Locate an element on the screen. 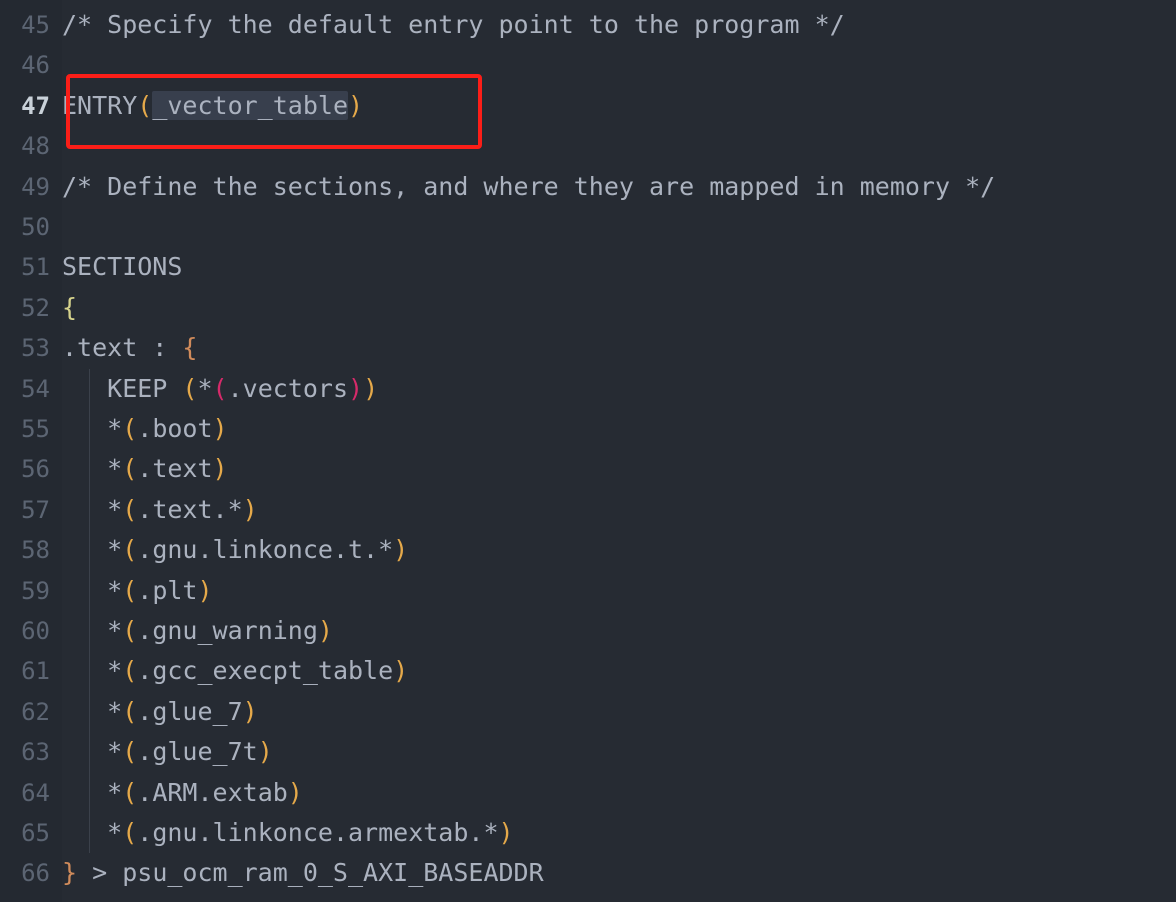 This screenshot has height=902, width=1176. code-text: *(.glue_7) is located at coordinates (160, 712).